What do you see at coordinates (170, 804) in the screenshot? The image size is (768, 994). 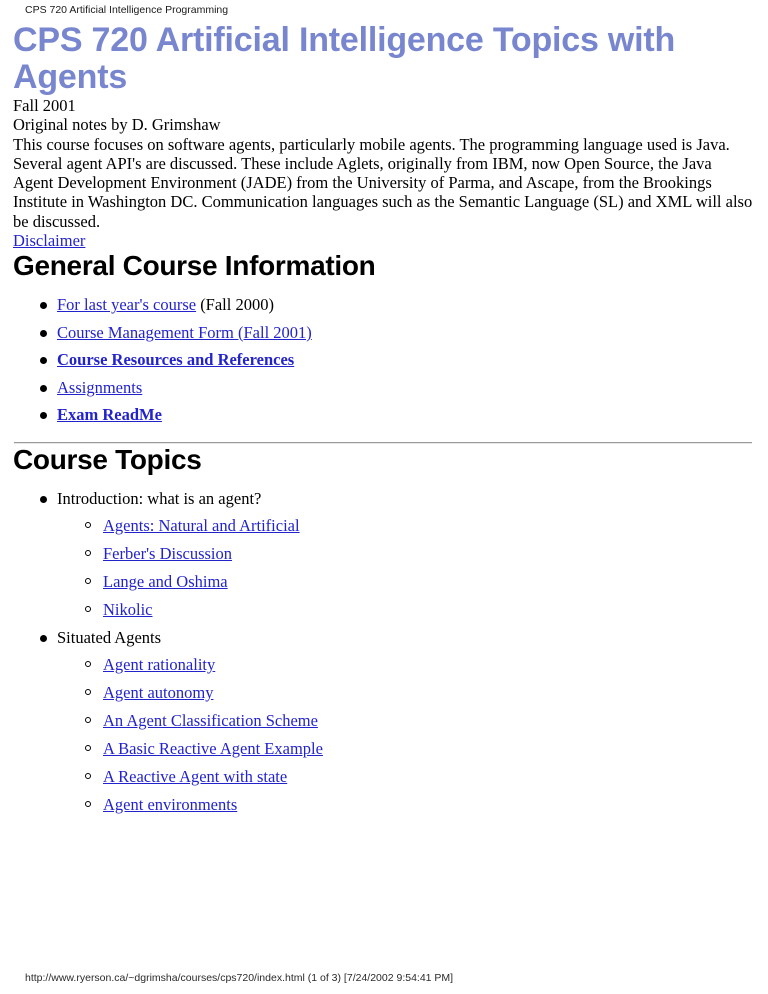 I see `link-agent-environments: Agent environments` at bounding box center [170, 804].